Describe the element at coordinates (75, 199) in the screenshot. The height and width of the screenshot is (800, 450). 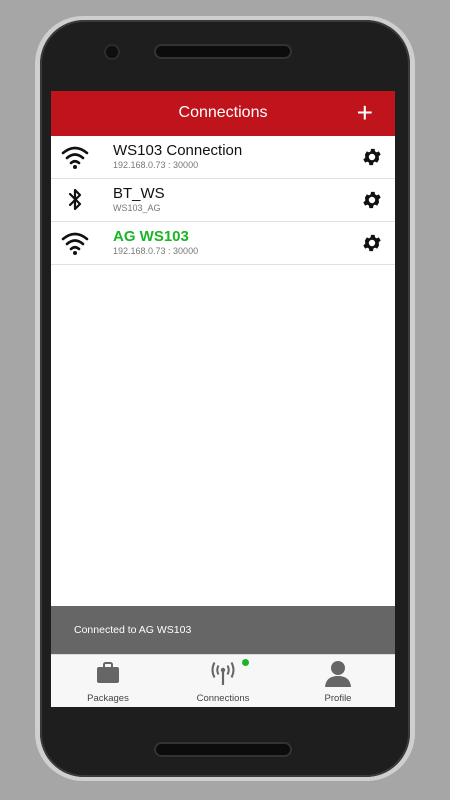
I see `bluetooth-icon` at that location.